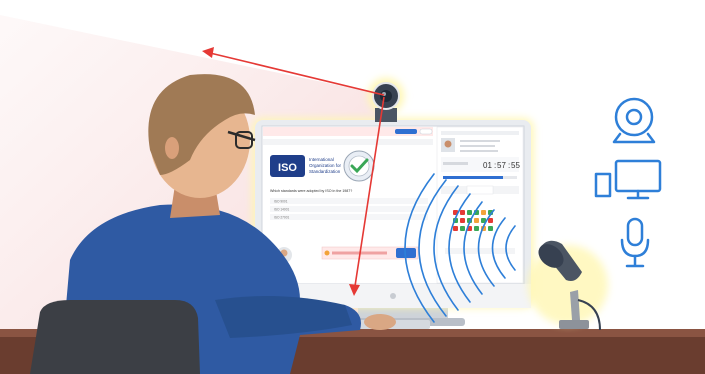 The width and height of the screenshot is (705, 374). Describe the element at coordinates (325, 171) in the screenshot. I see `iso-name-line-3: Standardization` at that location.